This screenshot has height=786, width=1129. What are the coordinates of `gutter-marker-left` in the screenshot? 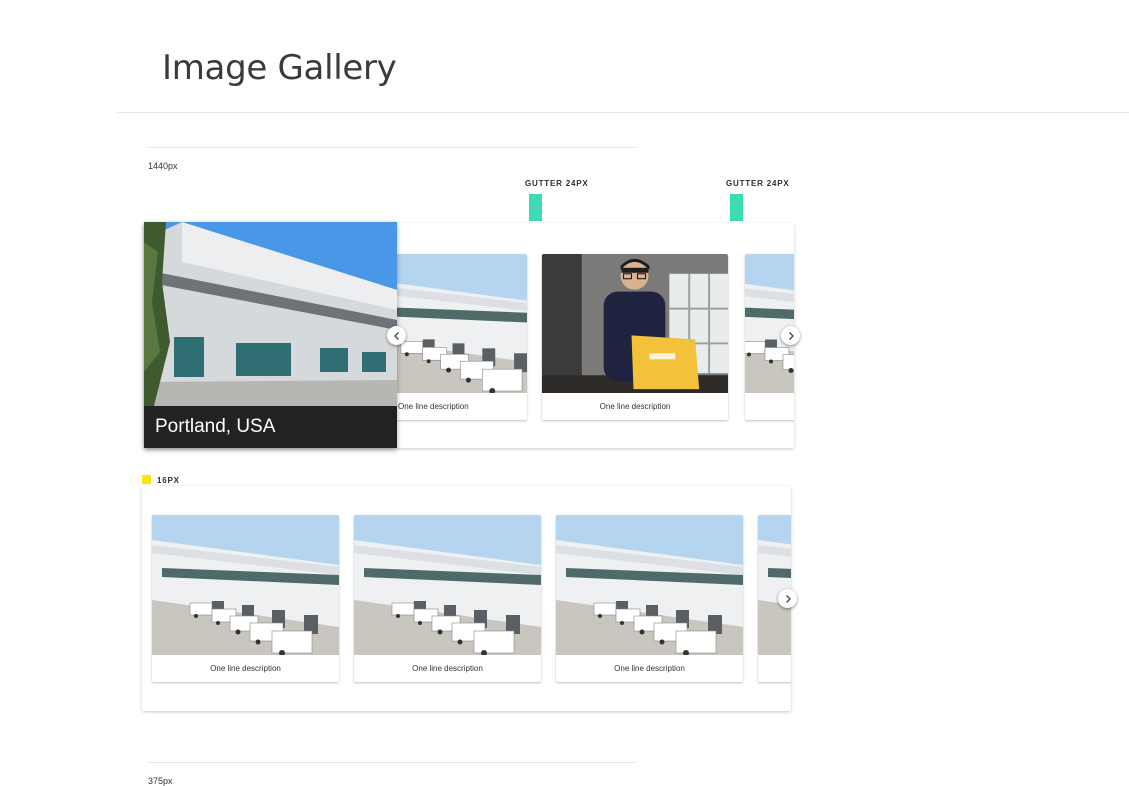 It's located at (535, 207).